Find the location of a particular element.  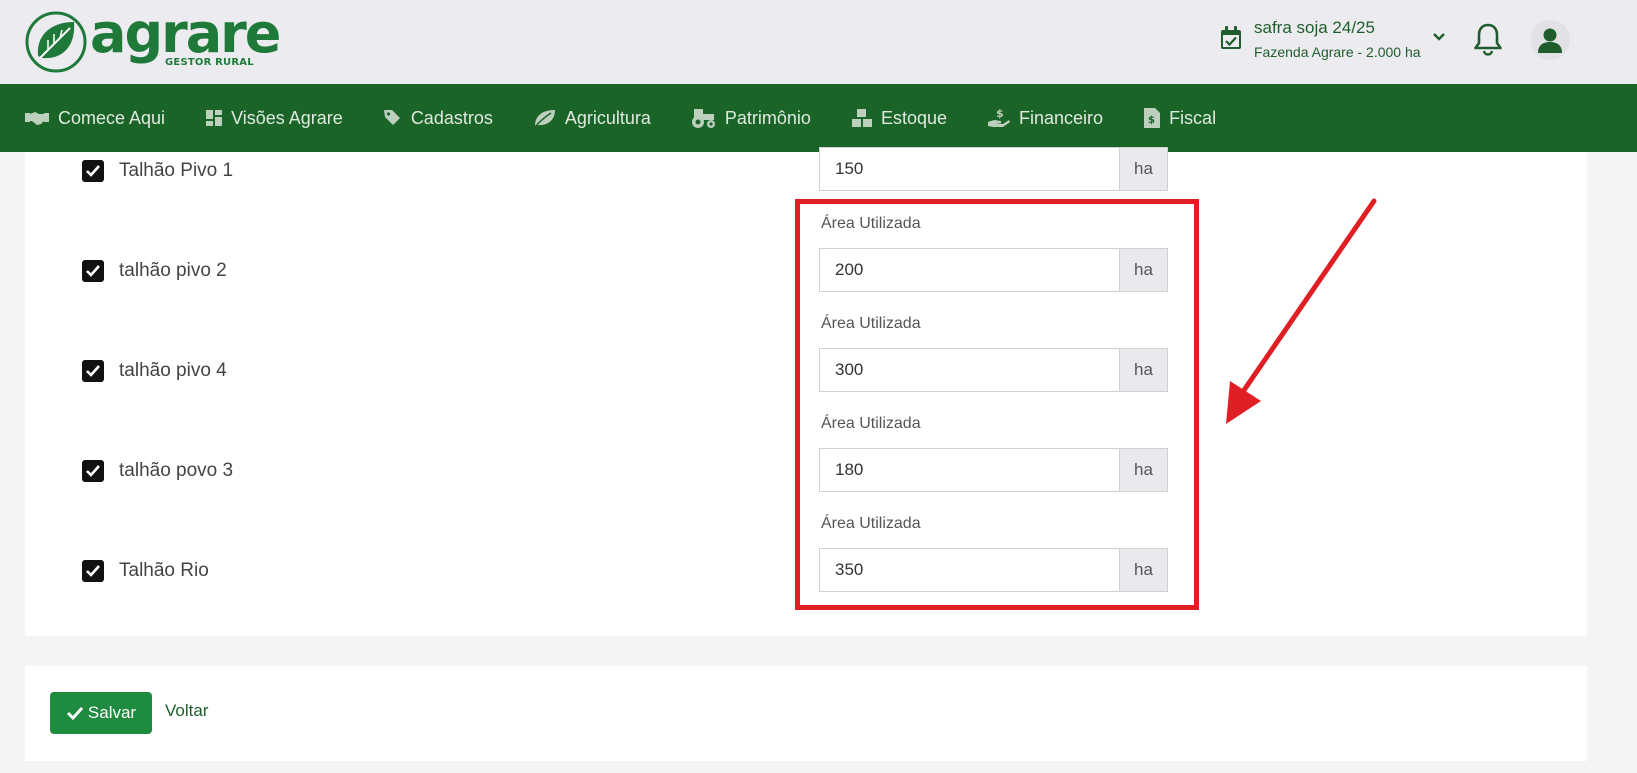

chevron-down-icon is located at coordinates (1439, 37).